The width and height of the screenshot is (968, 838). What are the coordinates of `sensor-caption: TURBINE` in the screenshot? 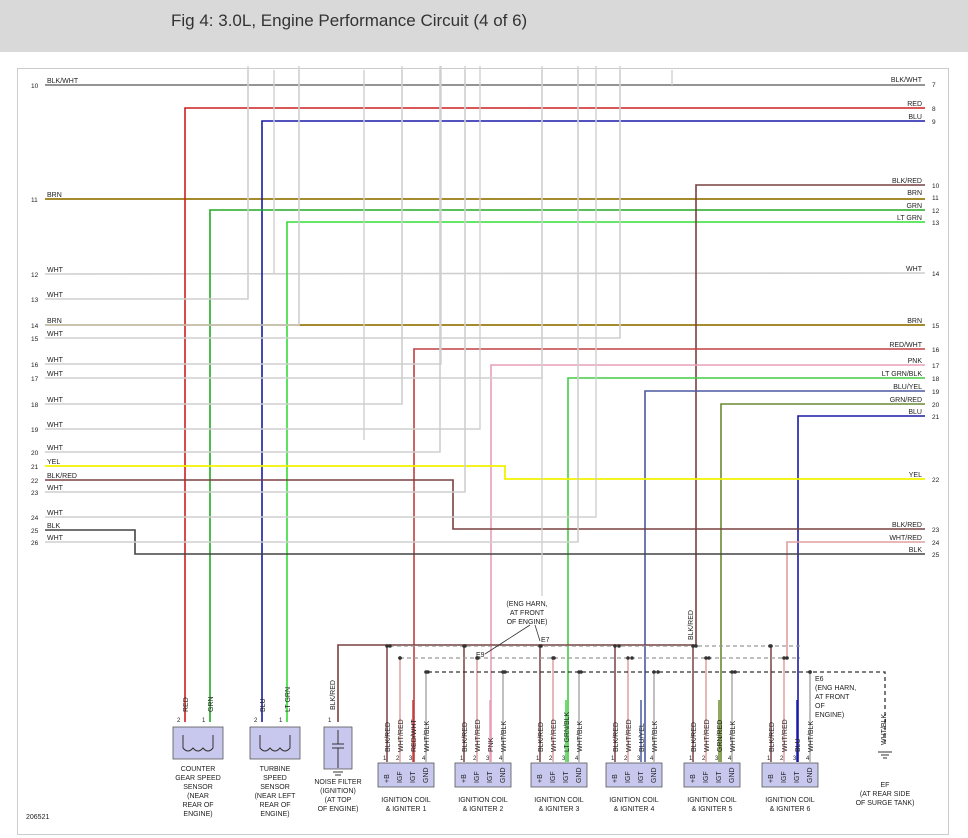 It's located at (275, 769).